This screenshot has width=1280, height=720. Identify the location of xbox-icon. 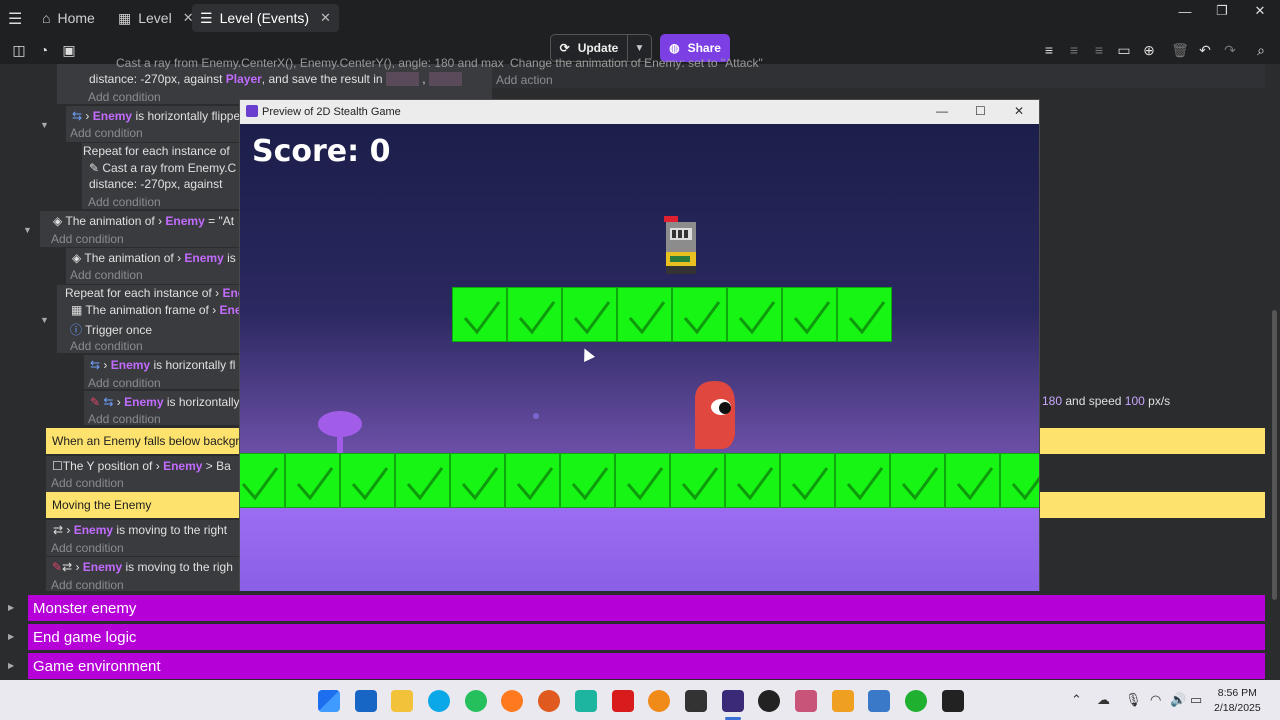
(916, 701).